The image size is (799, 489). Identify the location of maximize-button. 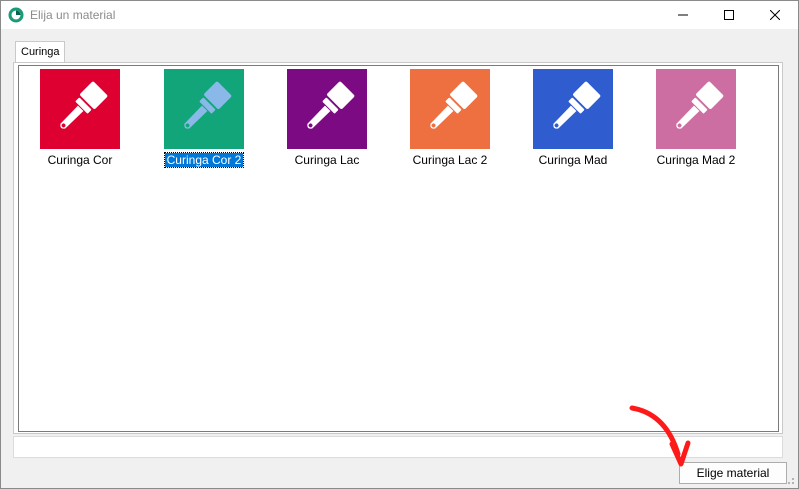
(729, 15).